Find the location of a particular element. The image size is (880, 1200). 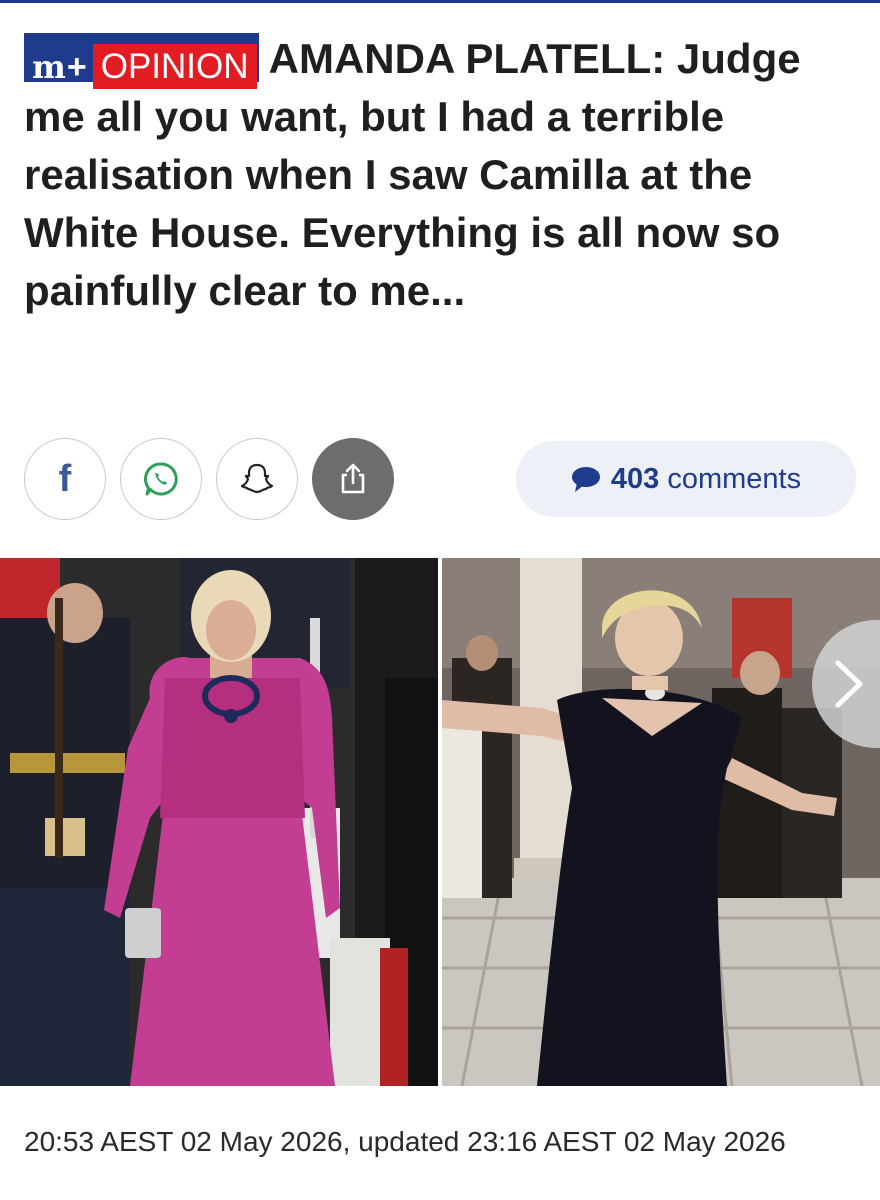

snapchat-icon is located at coordinates (257, 478).